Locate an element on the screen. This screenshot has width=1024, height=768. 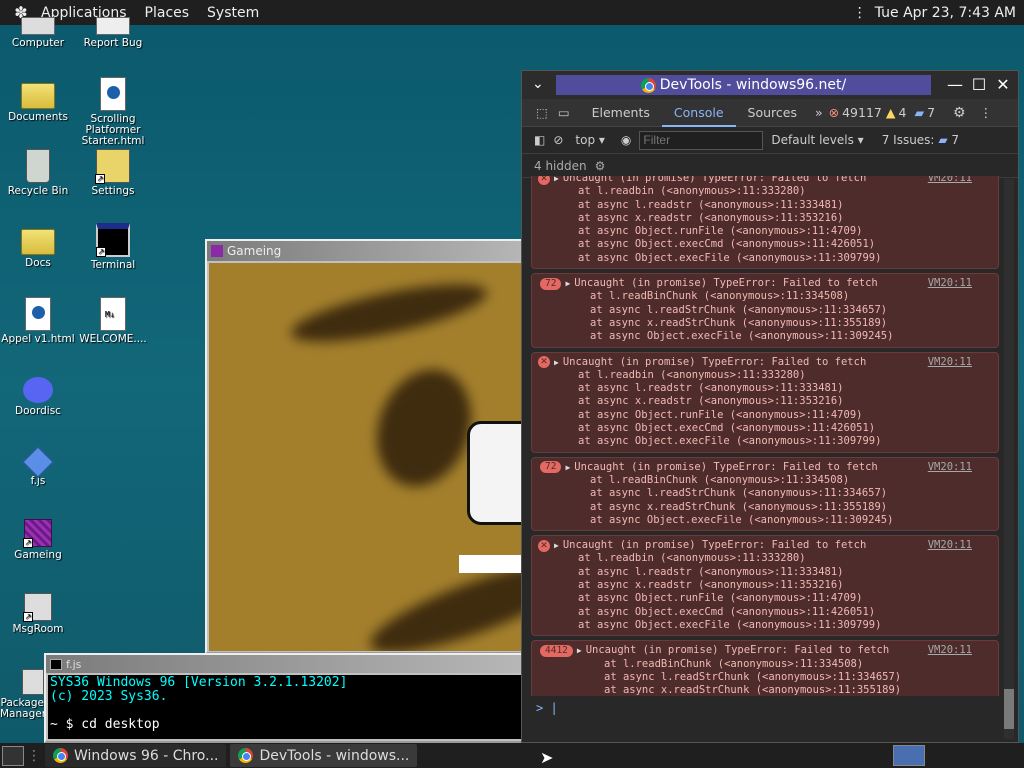
desktop-icon-doordisc: Doordisc is located at coordinates (38, 395).